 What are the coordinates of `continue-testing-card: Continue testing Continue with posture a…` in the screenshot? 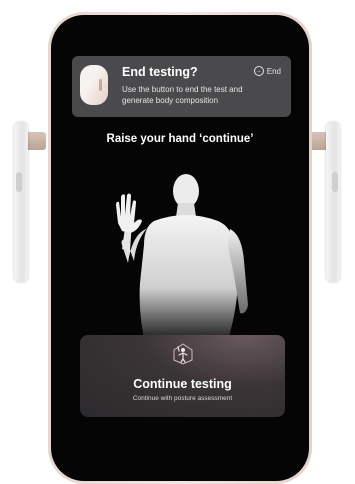 It's located at (182, 376).